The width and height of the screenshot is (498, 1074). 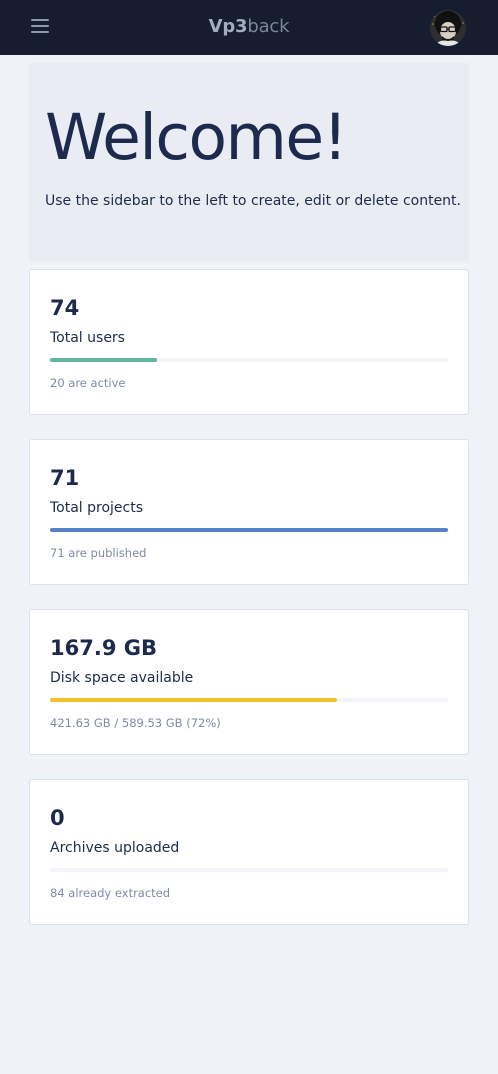 I want to click on stat-value: 0, so click(x=57, y=818).